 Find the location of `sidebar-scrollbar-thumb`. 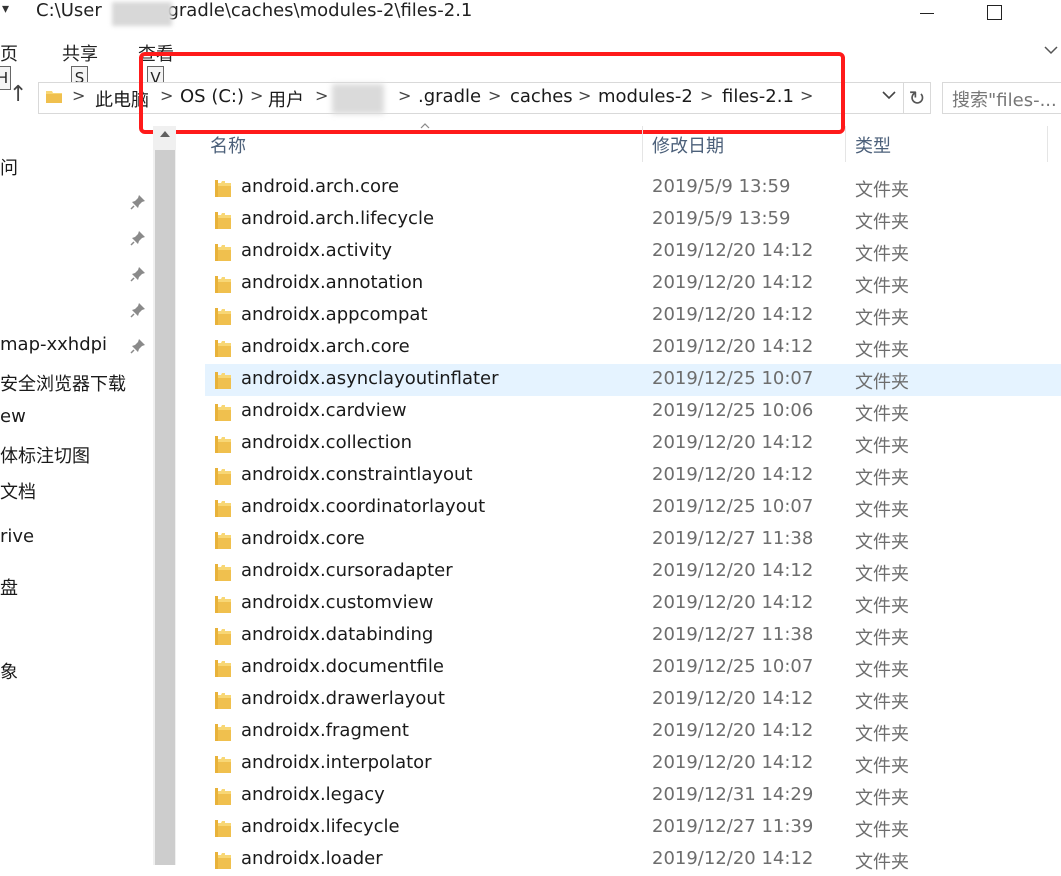

sidebar-scrollbar-thumb is located at coordinates (165, 507).